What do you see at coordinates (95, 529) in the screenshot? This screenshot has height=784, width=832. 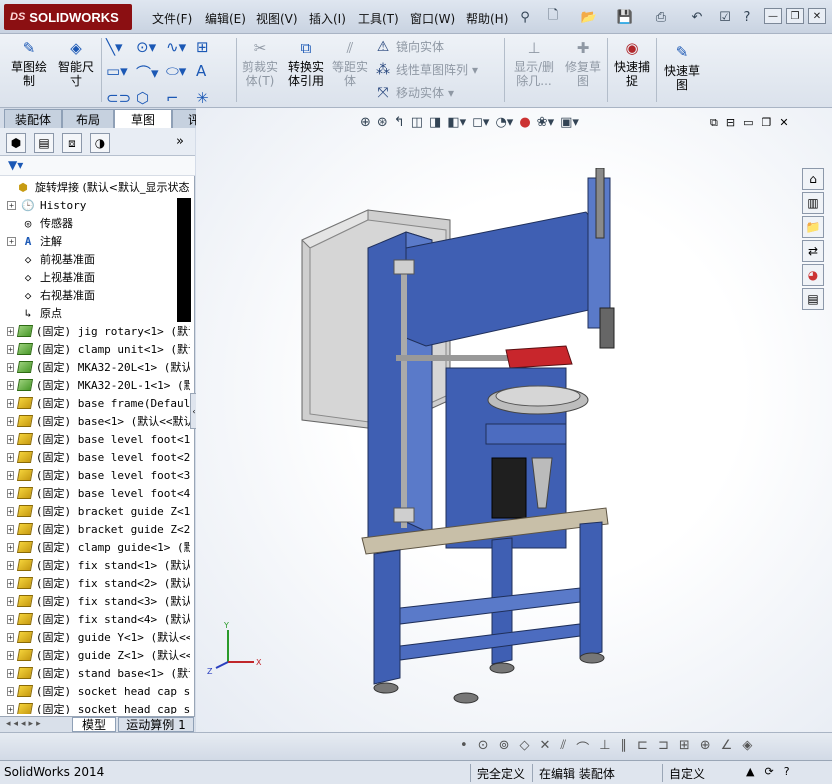 I see `tree-item: + (固定) bracket guide Z<2>` at bounding box center [95, 529].